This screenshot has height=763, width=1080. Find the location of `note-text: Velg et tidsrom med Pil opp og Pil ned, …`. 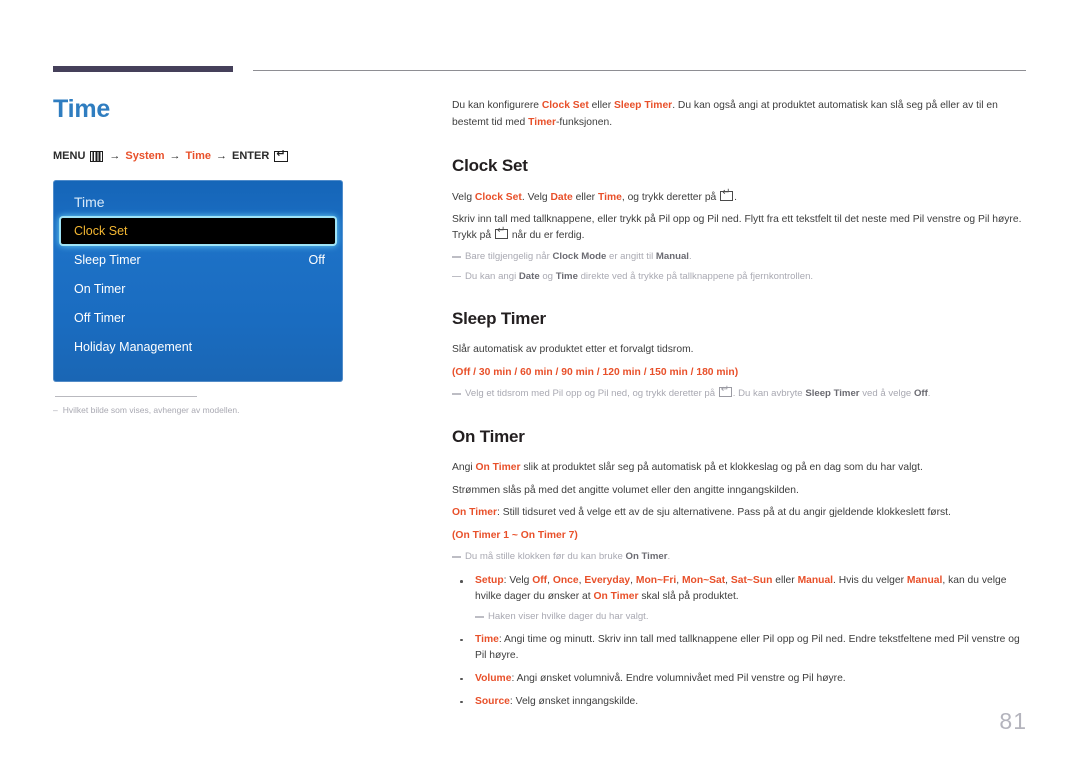

note-text: Velg et tidsrom med Pil opp og Pil ned, … is located at coordinates (746, 393).